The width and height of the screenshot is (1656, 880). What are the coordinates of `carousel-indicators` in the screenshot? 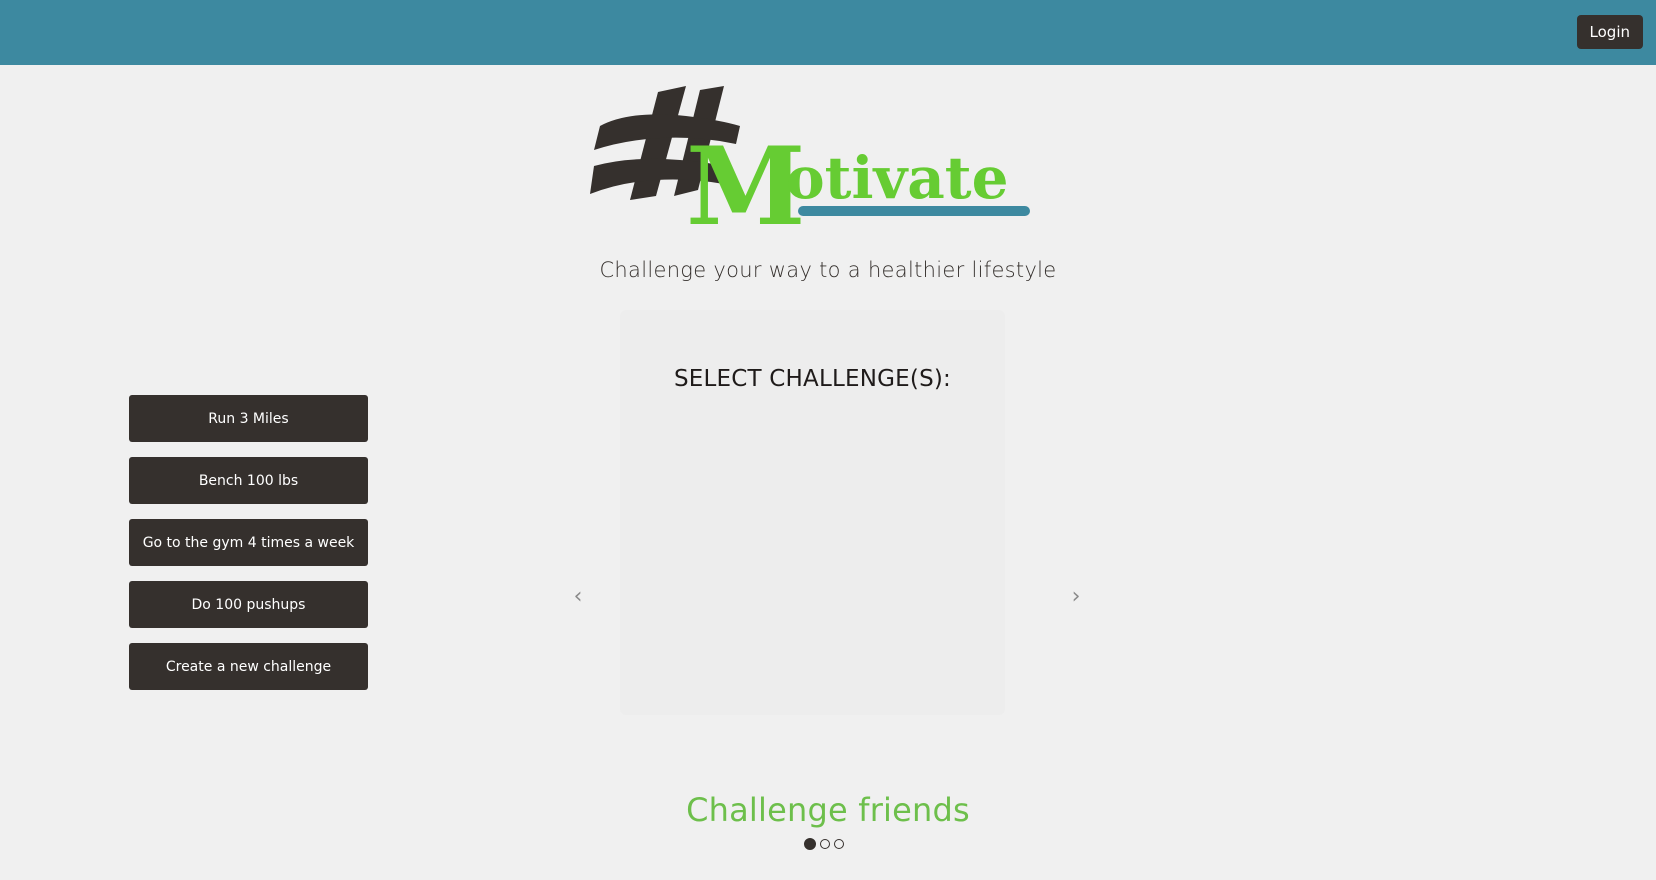 It's located at (824, 845).